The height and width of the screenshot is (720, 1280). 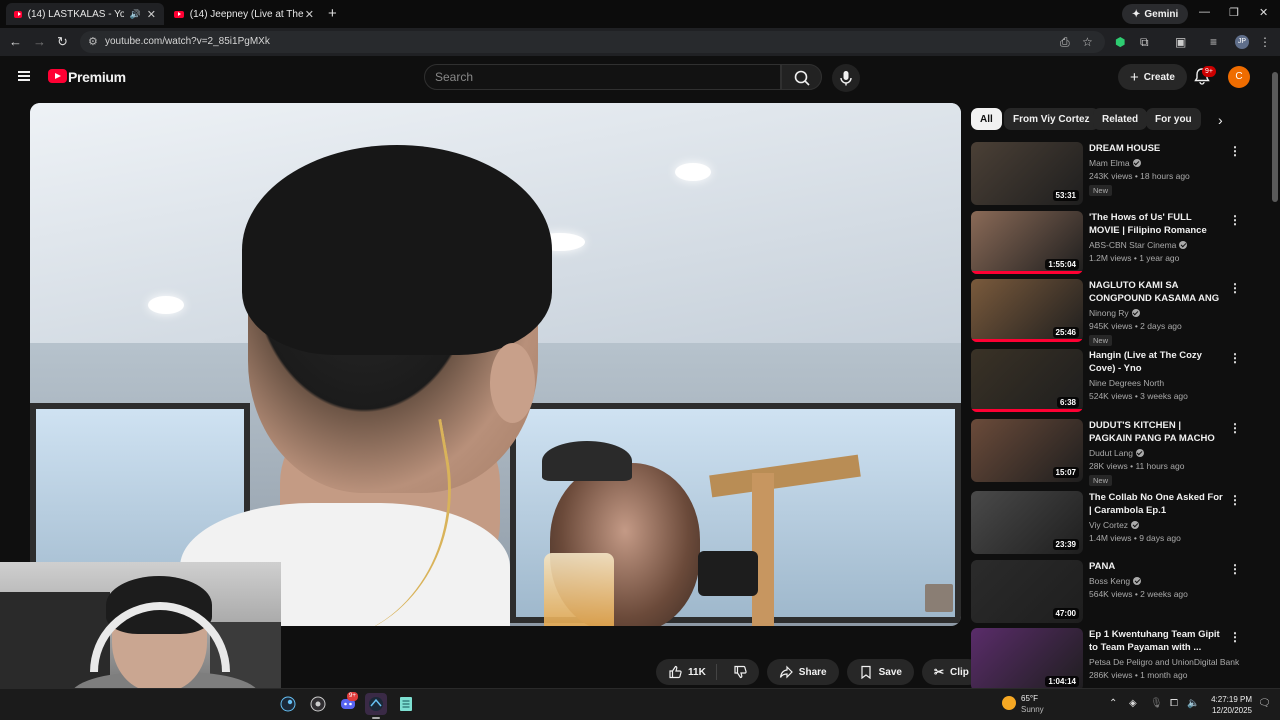 I want to click on video-thumbnail: 53:31, so click(x=1027, y=173).